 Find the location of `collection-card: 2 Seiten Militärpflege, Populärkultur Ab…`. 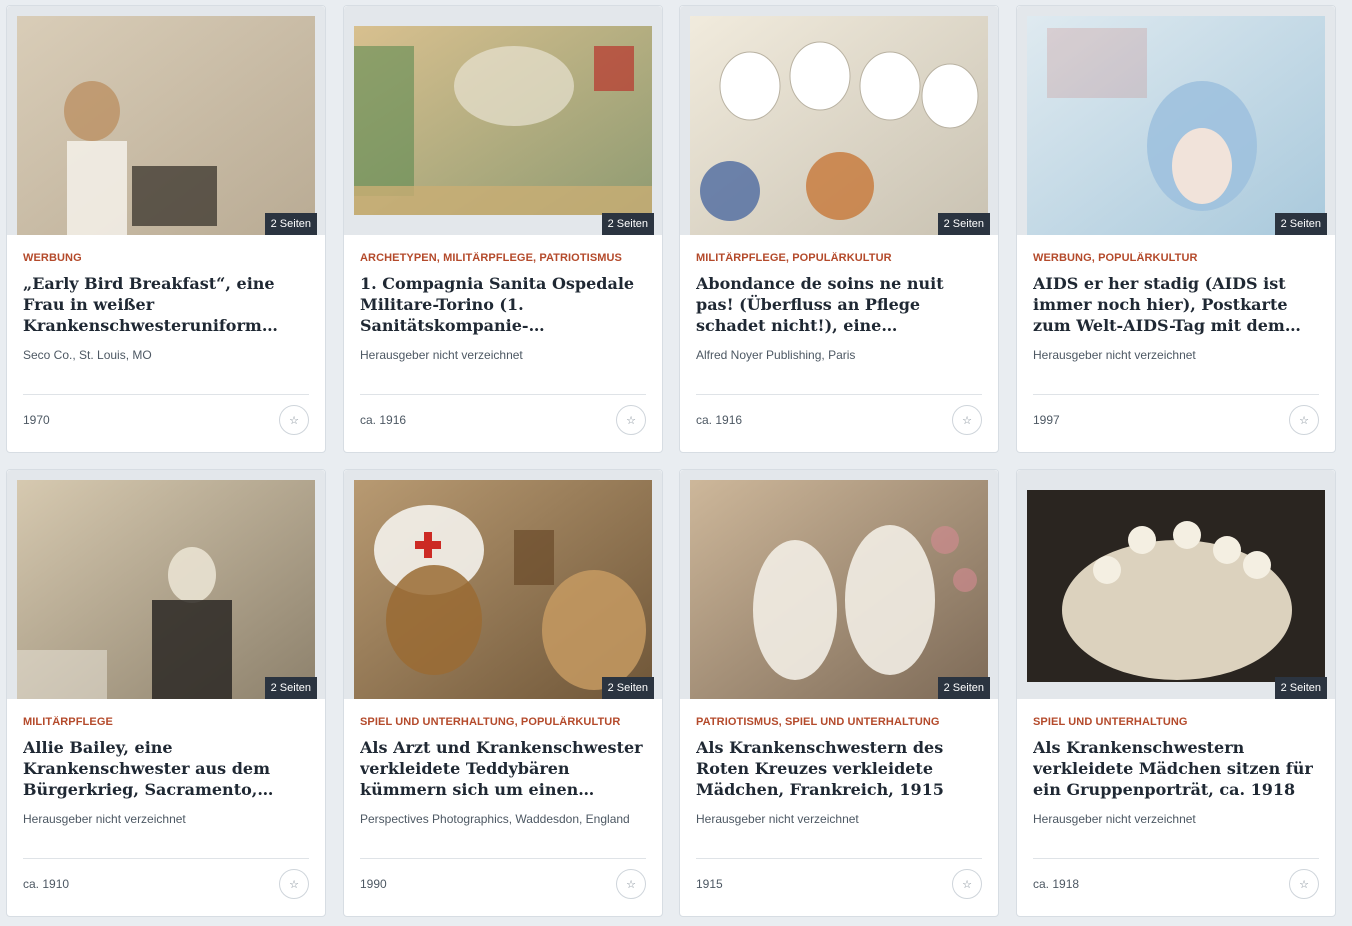

collection-card: 2 Seiten Militärpflege, Populärkultur Ab… is located at coordinates (839, 229).